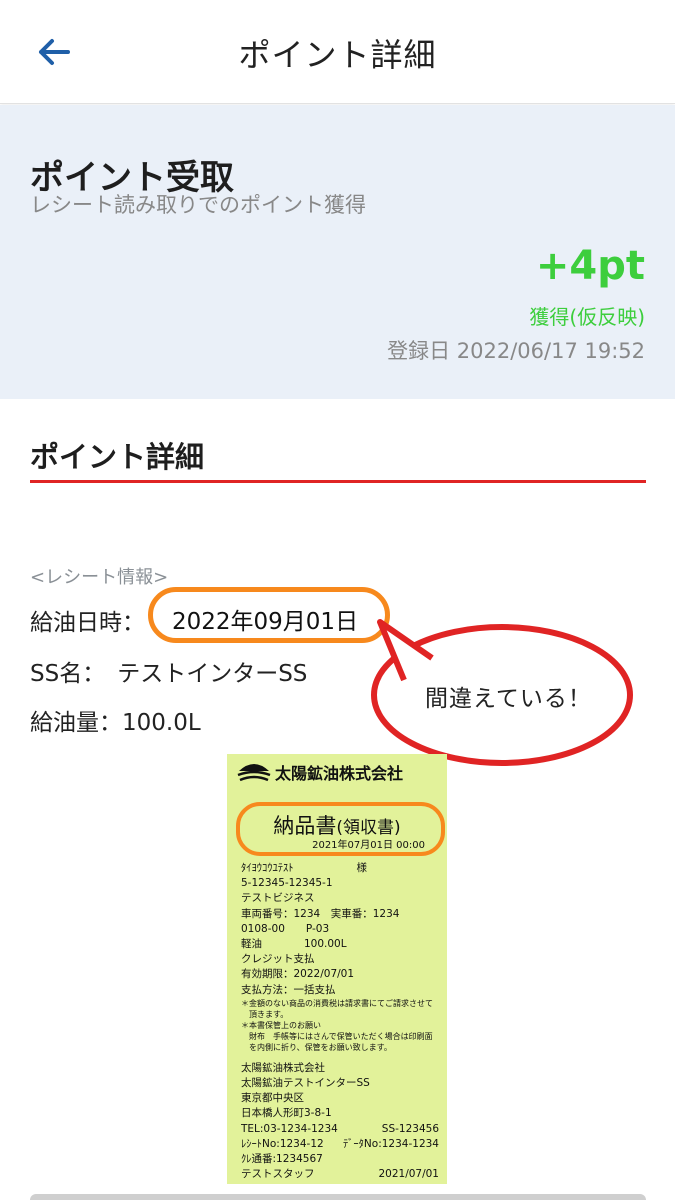  What do you see at coordinates (590, 266) in the screenshot?
I see `points-earned: +4pt` at bounding box center [590, 266].